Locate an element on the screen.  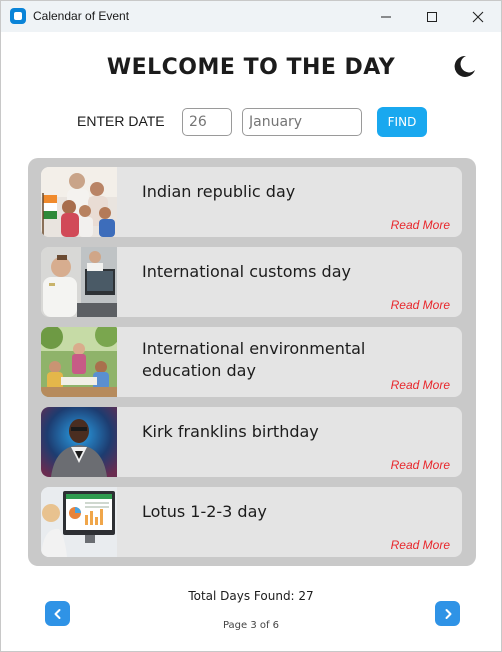
event-card: Indian republic day Read More is located at coordinates (251, 202).